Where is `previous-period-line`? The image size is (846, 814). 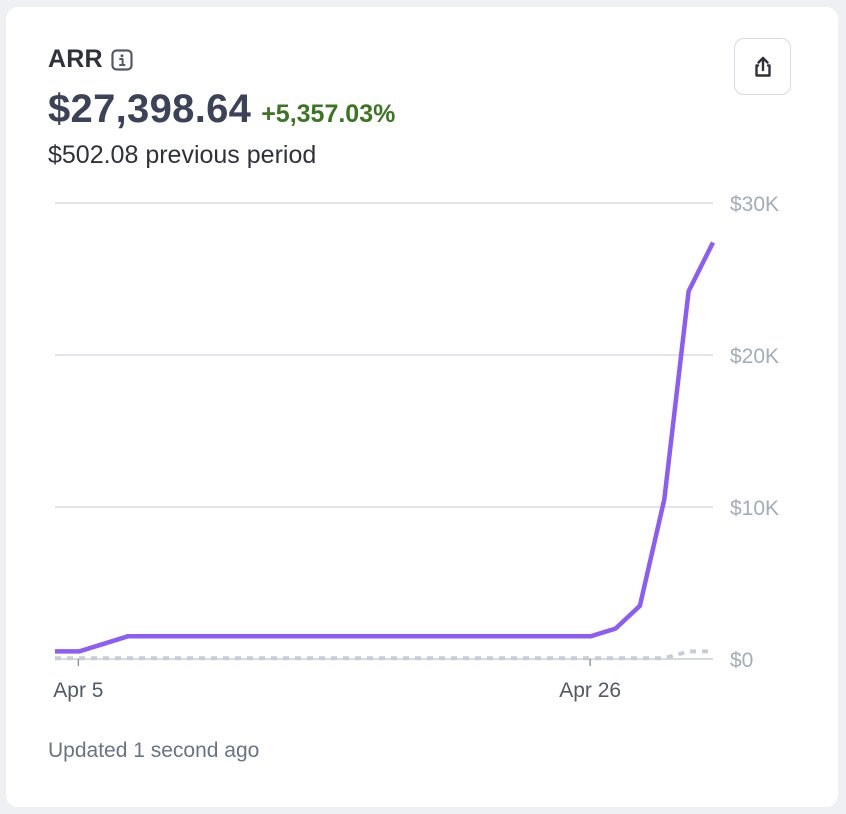
previous-period-line is located at coordinates (384, 655).